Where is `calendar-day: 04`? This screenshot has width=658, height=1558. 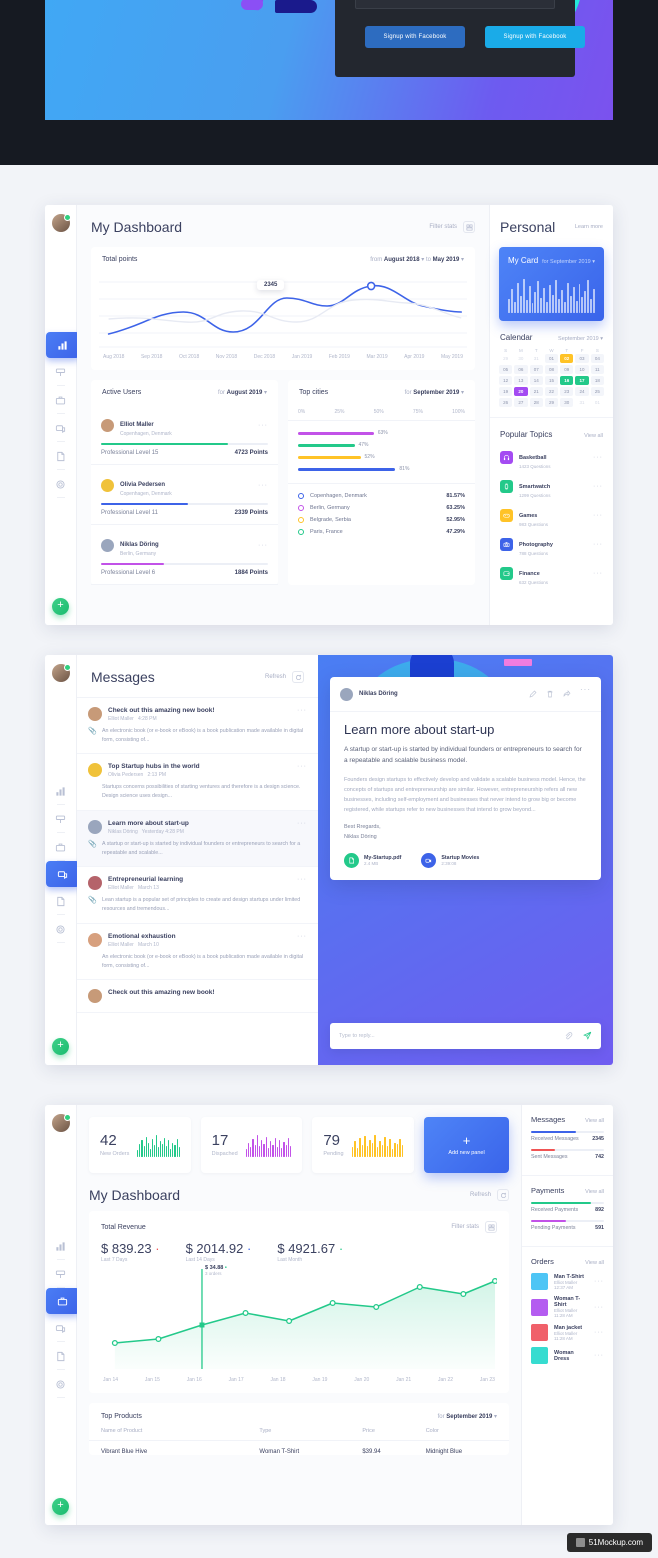 calendar-day: 04 is located at coordinates (597, 358).